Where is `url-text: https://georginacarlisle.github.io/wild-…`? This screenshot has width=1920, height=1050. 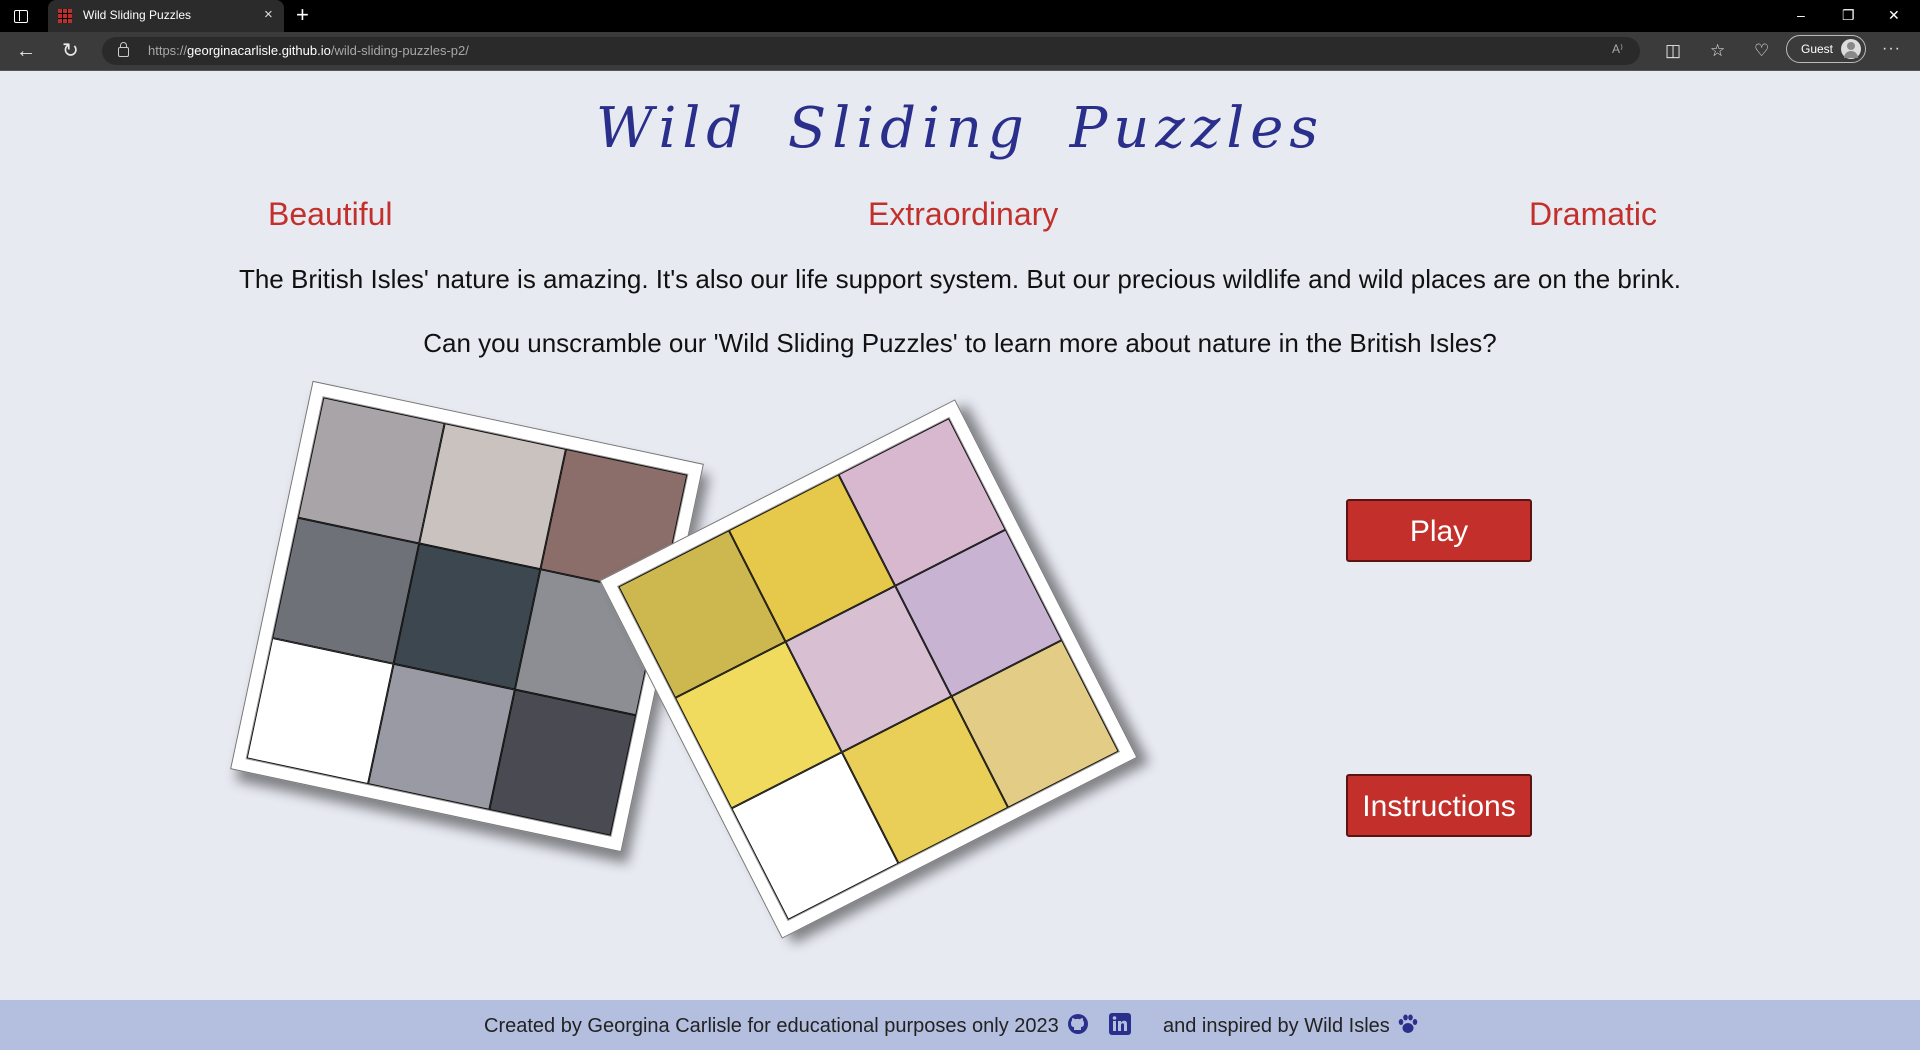
url-text: https://georginacarlisle.github.io/wild-… is located at coordinates (308, 50).